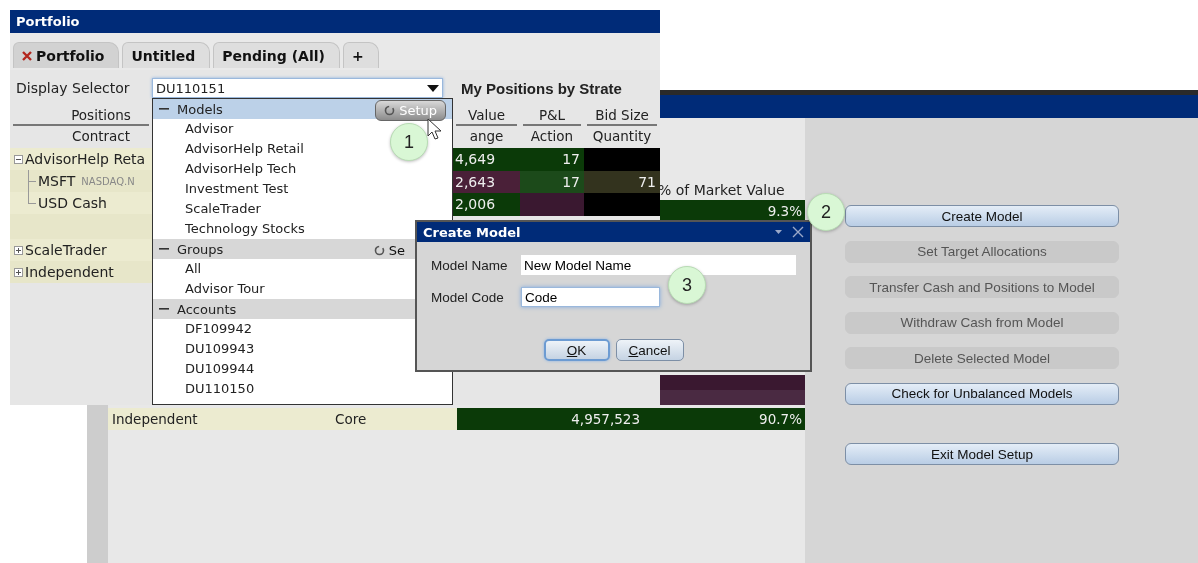  What do you see at coordinates (605, 419) in the screenshot?
I see `market-value: 4,957,523` at bounding box center [605, 419].